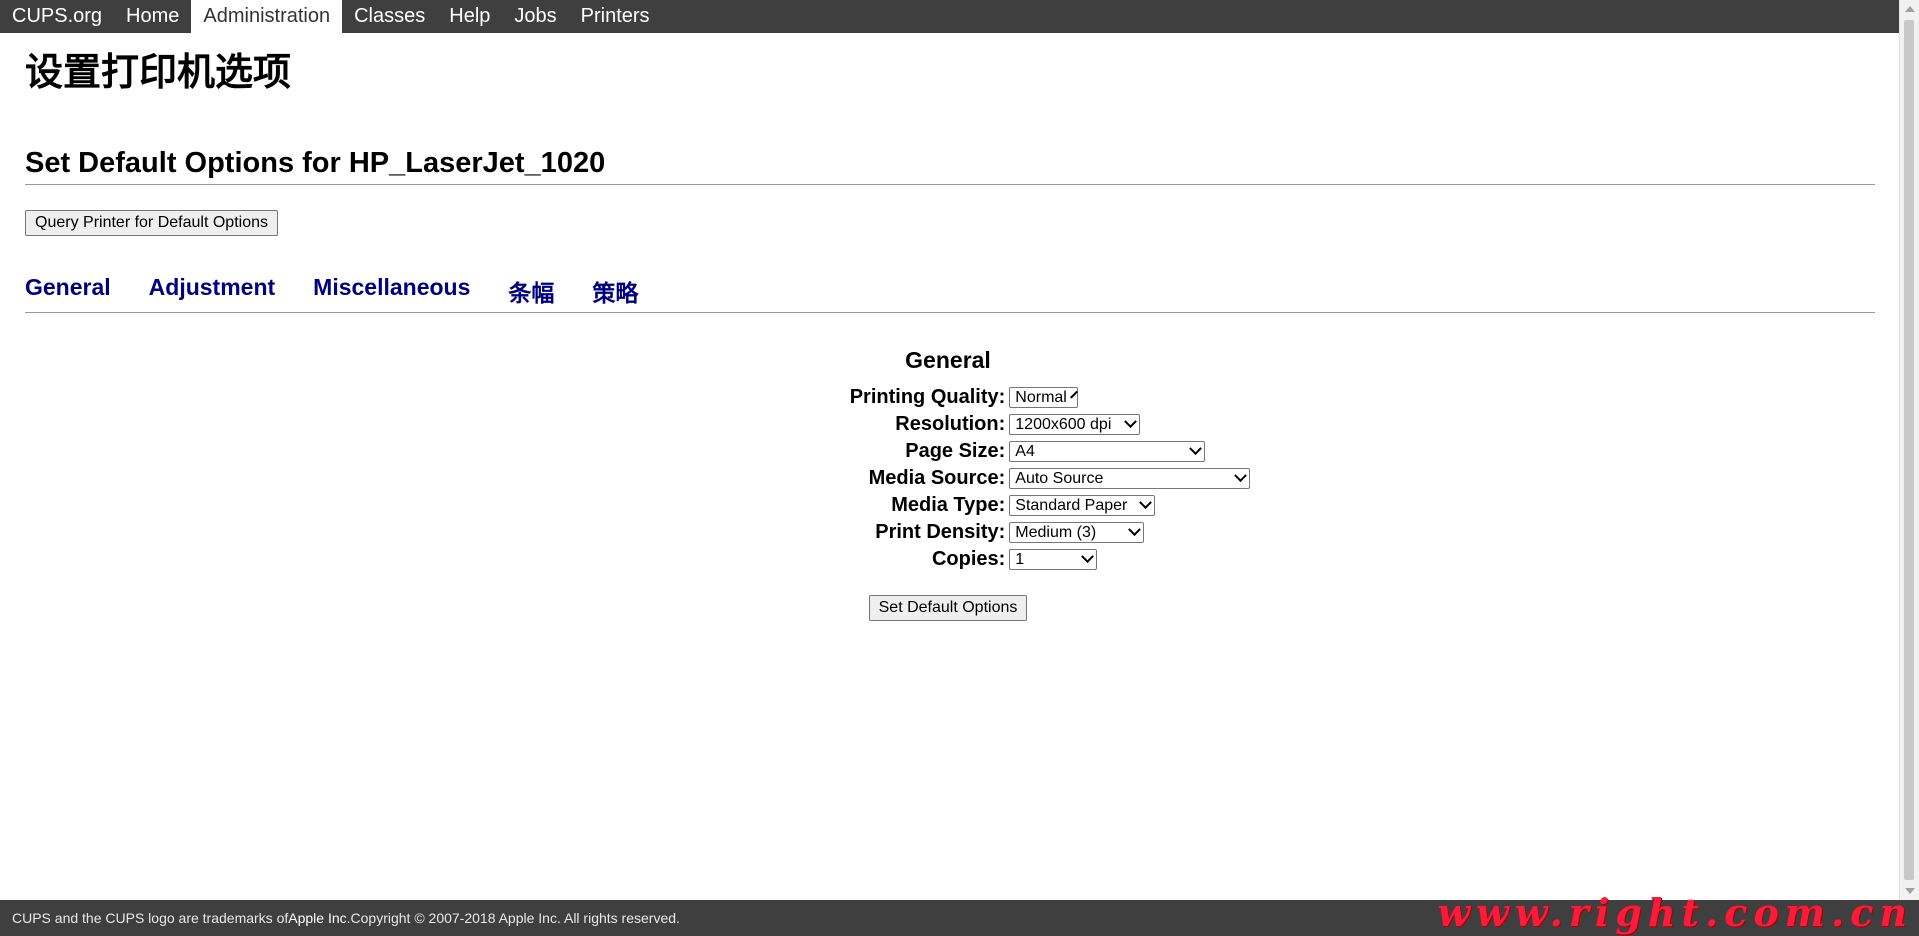  I want to click on nav-jobs: Jobs, so click(535, 16).